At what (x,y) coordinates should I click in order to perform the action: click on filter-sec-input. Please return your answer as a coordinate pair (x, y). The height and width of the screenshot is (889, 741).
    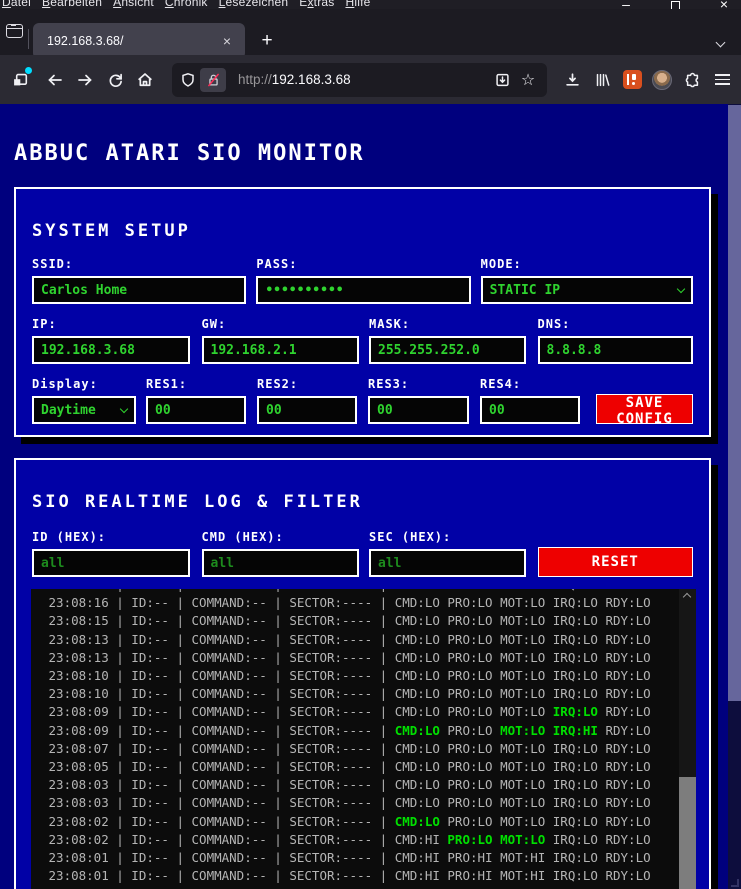
    Looking at the image, I should click on (447, 563).